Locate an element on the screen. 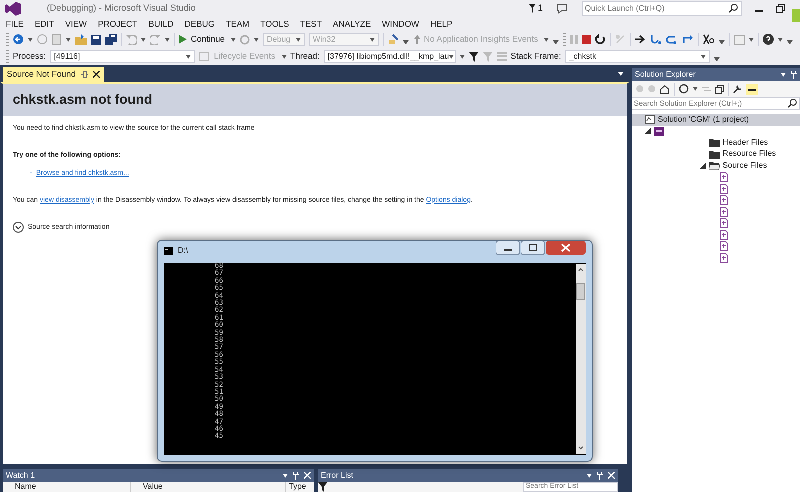 Image resolution: width=800 pixels, height=492 pixels. document-tab: Source Not Found is located at coordinates (53, 74).